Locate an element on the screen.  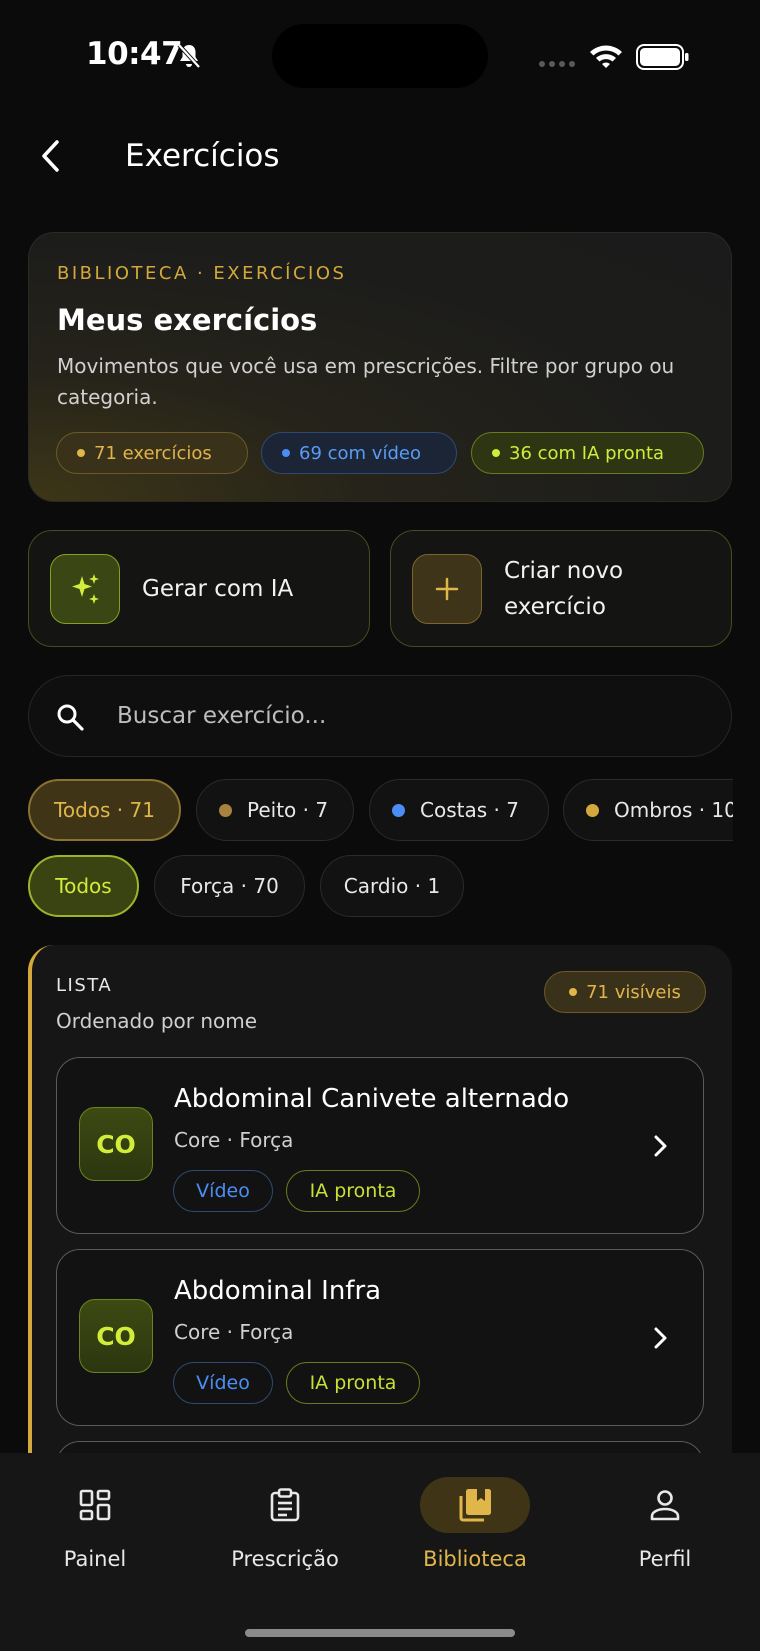
hero-title: Meus exercícios is located at coordinates (187, 320).